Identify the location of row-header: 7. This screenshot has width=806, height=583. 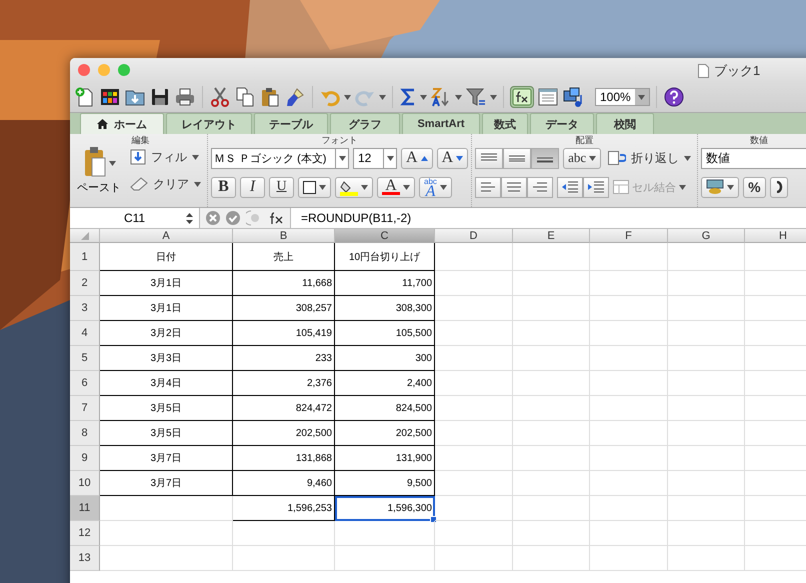
(85, 408).